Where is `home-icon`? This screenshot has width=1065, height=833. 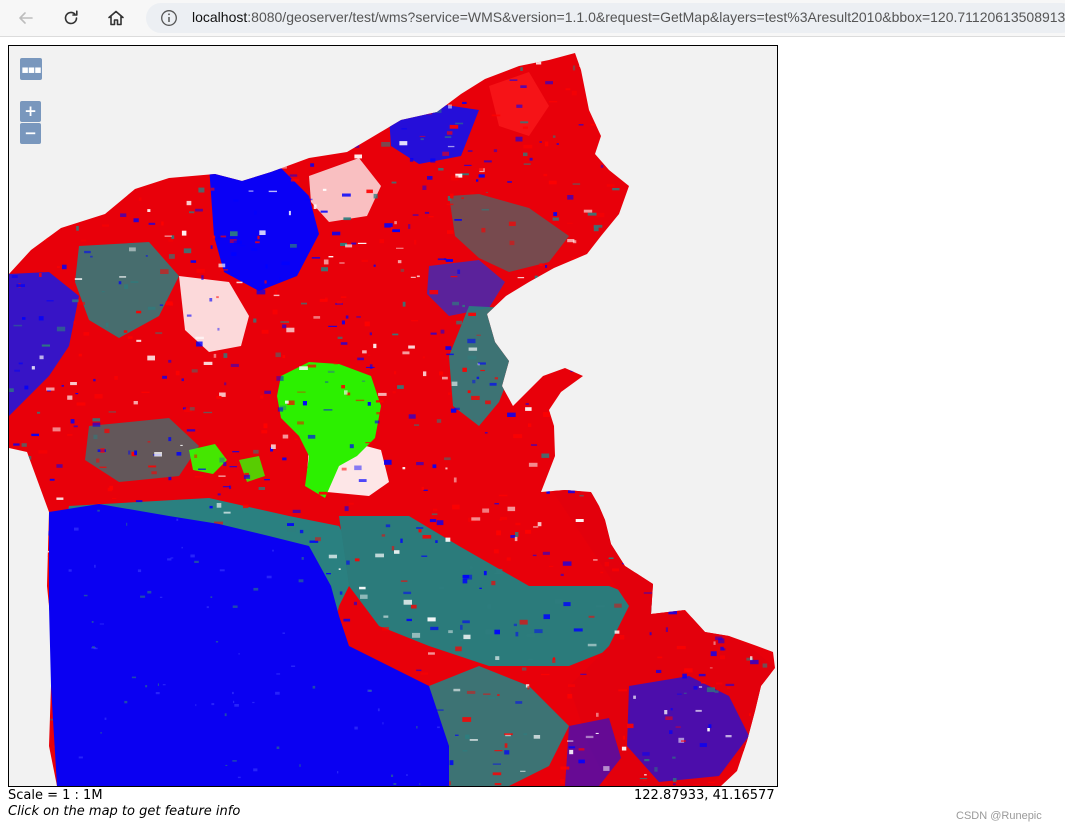 home-icon is located at coordinates (116, 18).